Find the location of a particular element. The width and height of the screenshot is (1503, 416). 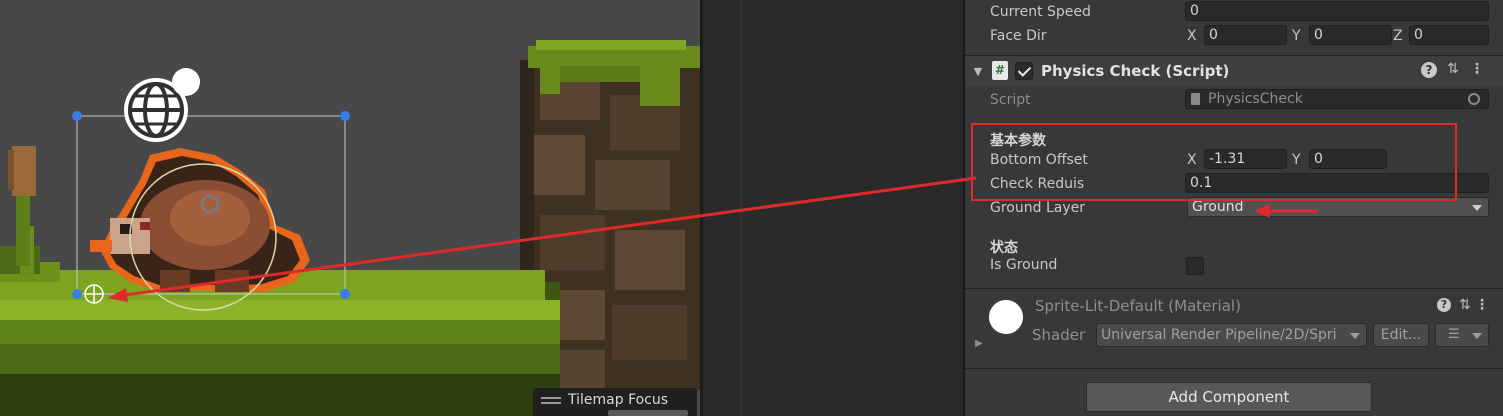

shader-label: Shader is located at coordinates (1059, 335).